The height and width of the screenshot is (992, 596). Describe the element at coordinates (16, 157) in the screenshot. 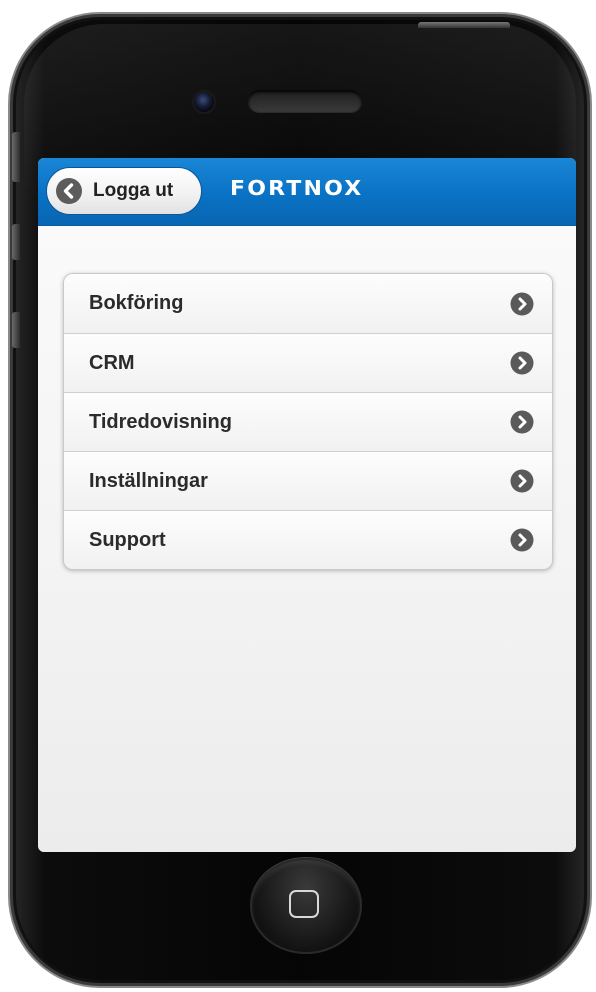

I see `mute-switch` at that location.